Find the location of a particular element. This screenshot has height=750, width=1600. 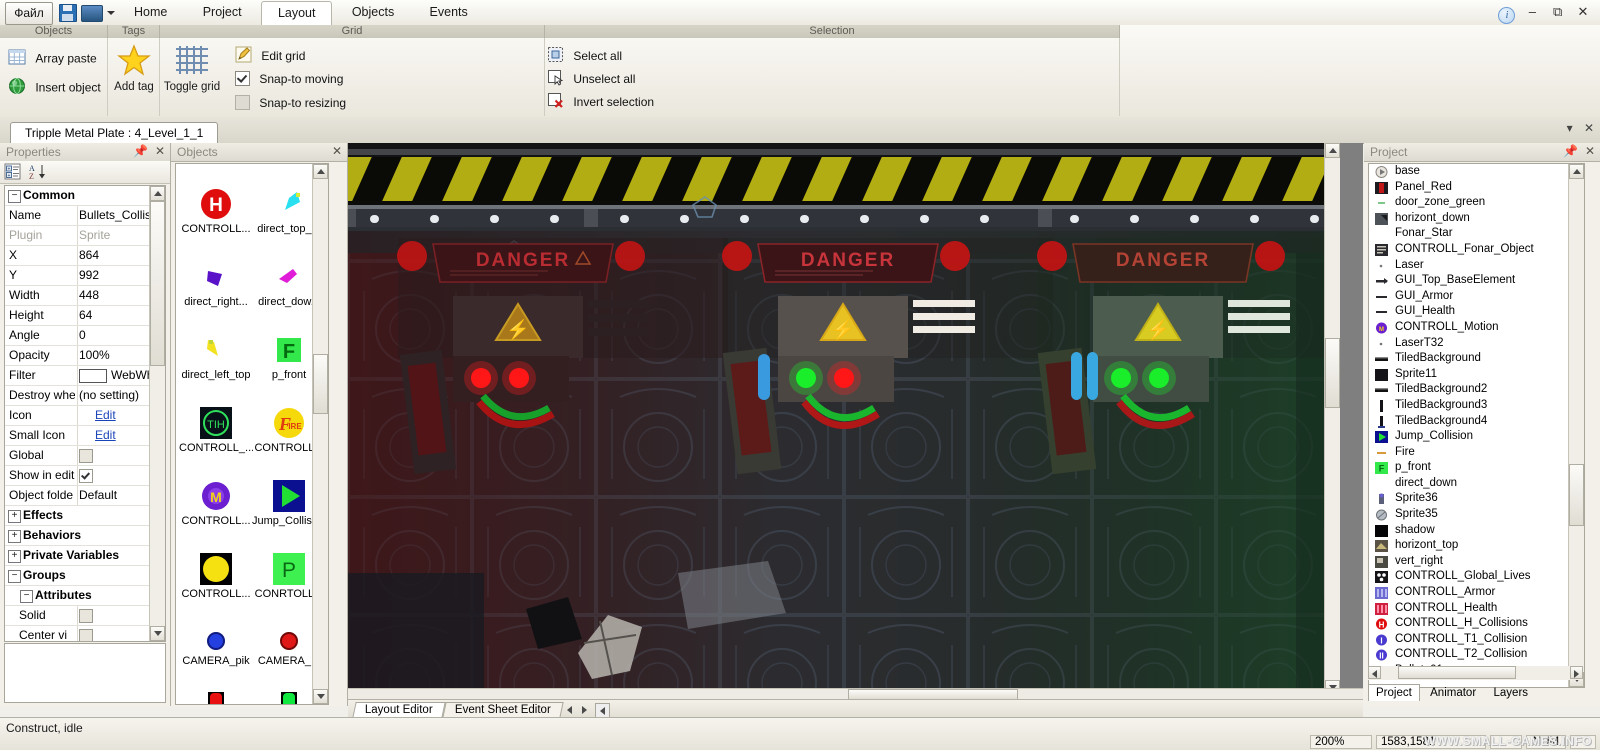

tab-animator: Animator is located at coordinates (1453, 693).